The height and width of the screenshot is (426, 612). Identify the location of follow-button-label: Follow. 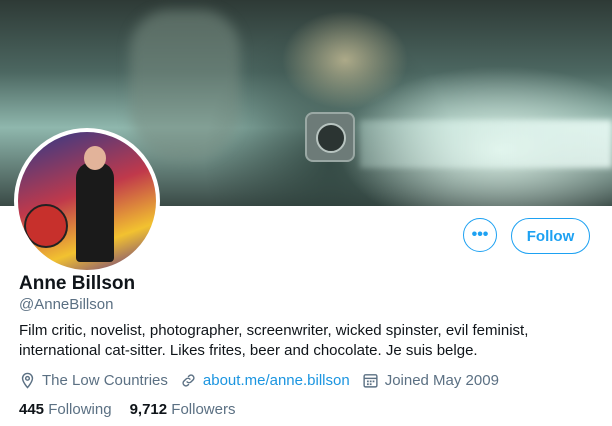
(550, 236).